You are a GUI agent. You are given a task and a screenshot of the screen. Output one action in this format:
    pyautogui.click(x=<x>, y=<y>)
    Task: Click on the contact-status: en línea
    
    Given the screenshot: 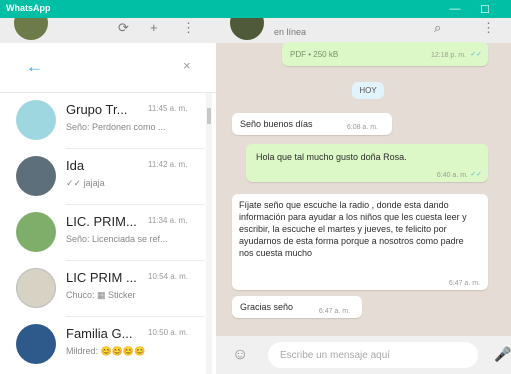 What is the action you would take?
    pyautogui.click(x=290, y=32)
    